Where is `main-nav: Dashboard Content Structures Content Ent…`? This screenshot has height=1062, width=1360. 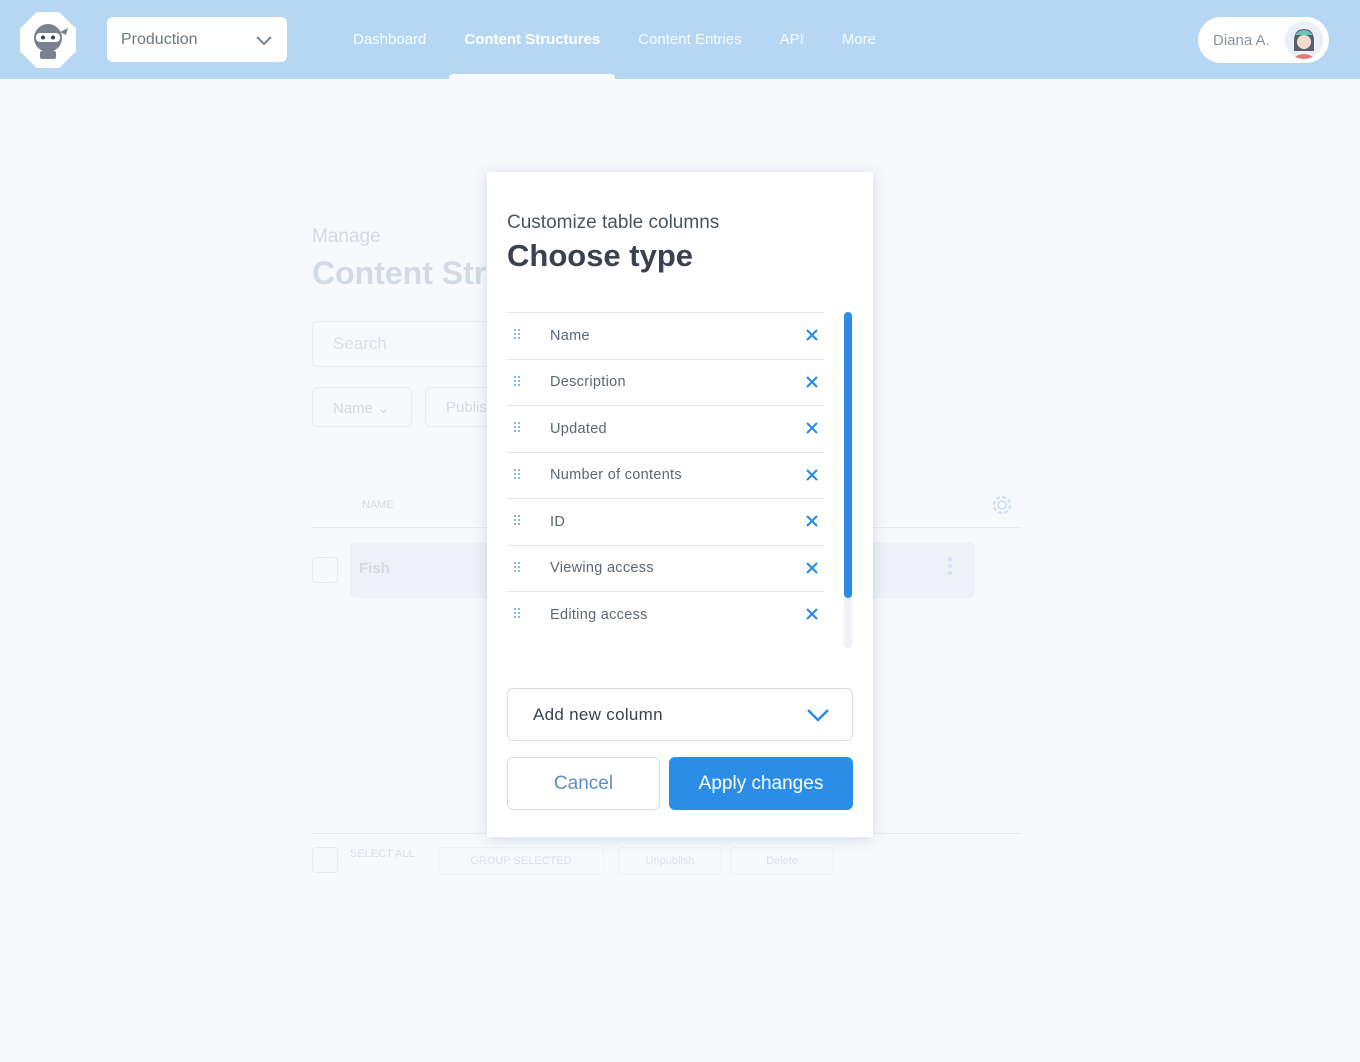
main-nav: Dashboard Content Structures Content Ent… is located at coordinates (614, 39).